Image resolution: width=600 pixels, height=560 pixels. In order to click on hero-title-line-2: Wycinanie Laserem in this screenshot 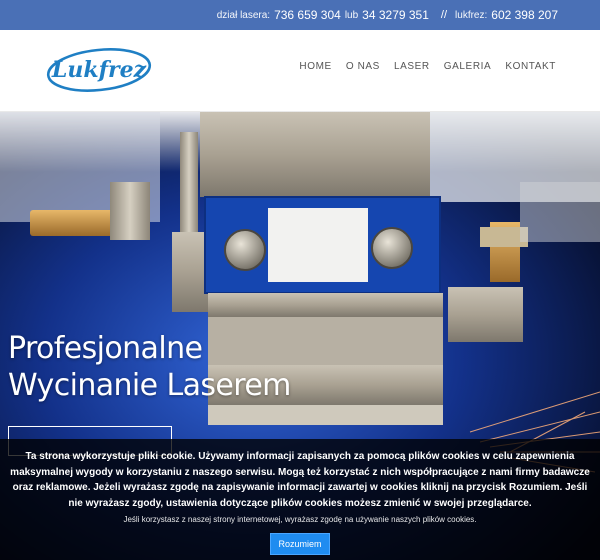, I will do `click(149, 385)`.